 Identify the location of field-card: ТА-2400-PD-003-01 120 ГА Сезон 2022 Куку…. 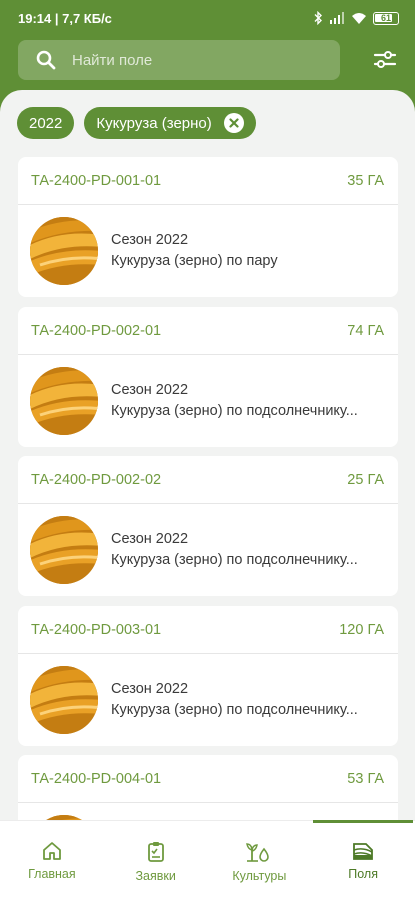
(208, 676).